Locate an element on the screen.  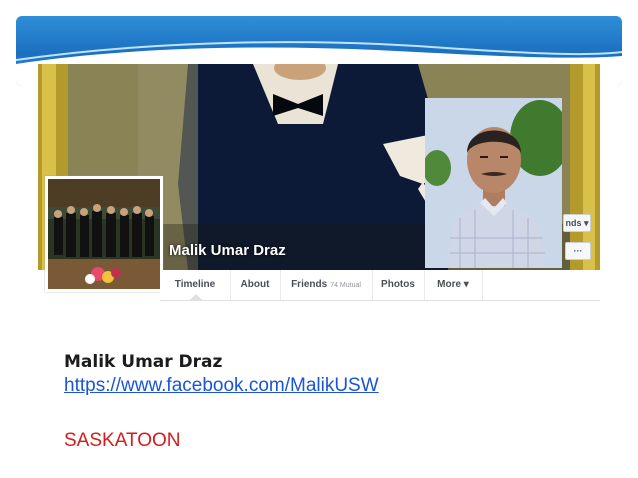
tab-photos: Photos is located at coordinates (398, 285).